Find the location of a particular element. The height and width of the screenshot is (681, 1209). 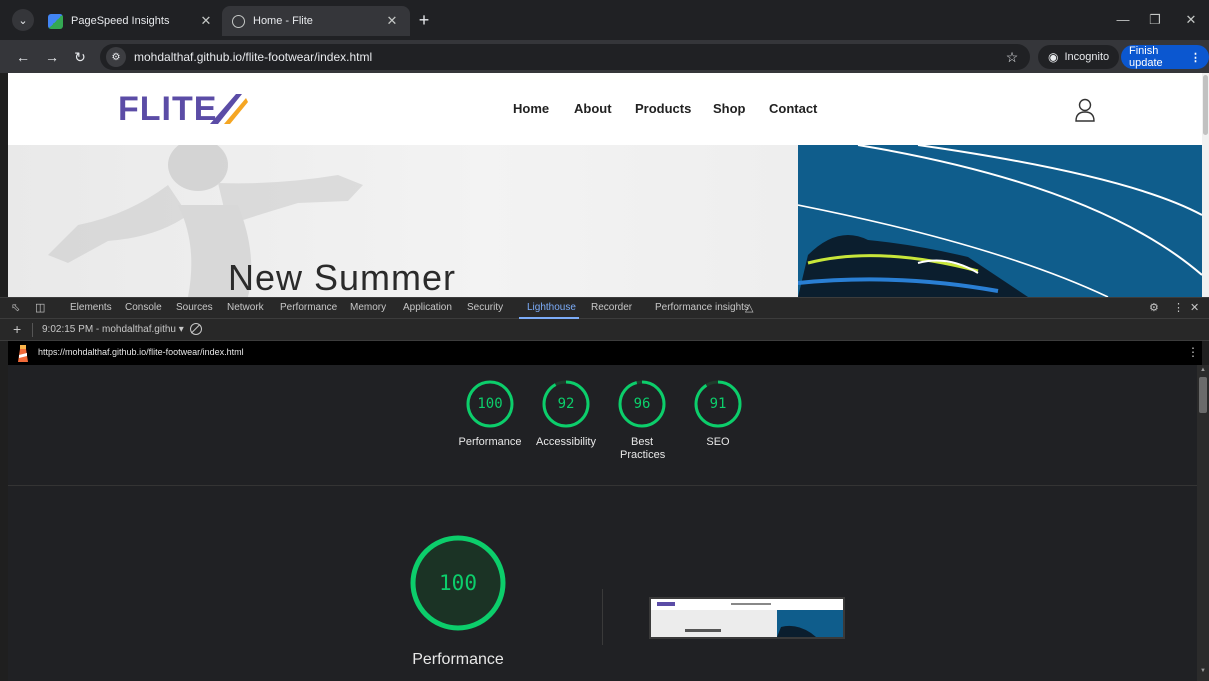

devtools-close-icon: ✕ is located at coordinates (1194, 307).